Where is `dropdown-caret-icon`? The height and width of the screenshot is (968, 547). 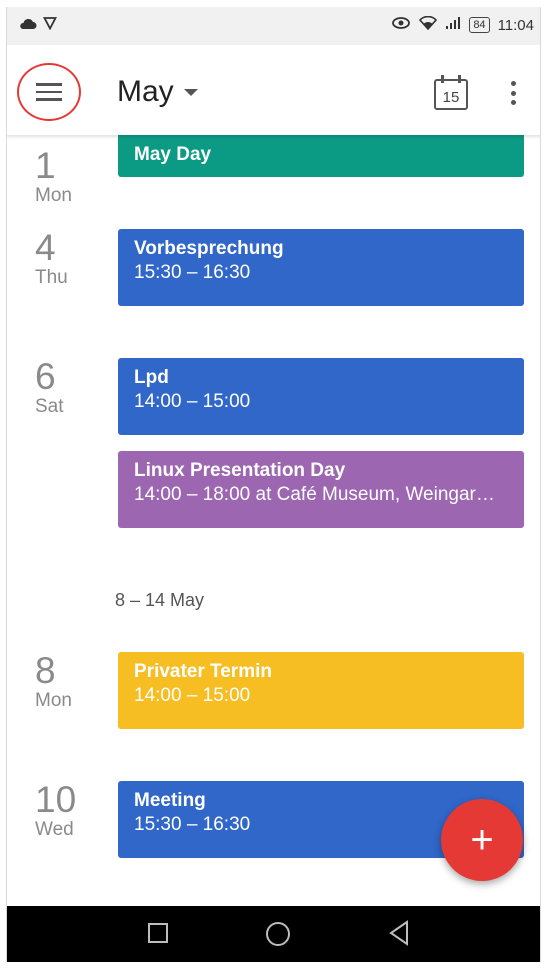 dropdown-caret-icon is located at coordinates (191, 92).